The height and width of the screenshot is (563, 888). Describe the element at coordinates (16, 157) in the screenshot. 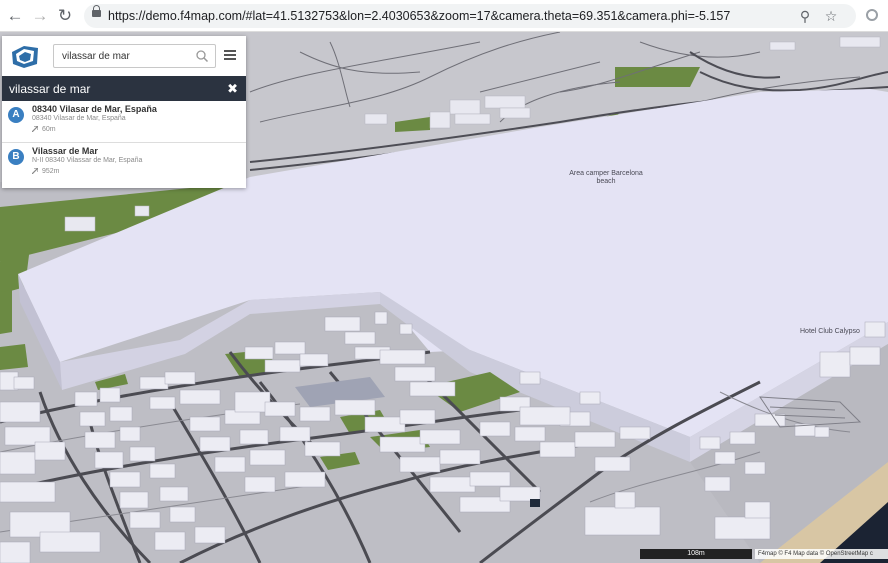

I see `marker-b-icon: B` at that location.